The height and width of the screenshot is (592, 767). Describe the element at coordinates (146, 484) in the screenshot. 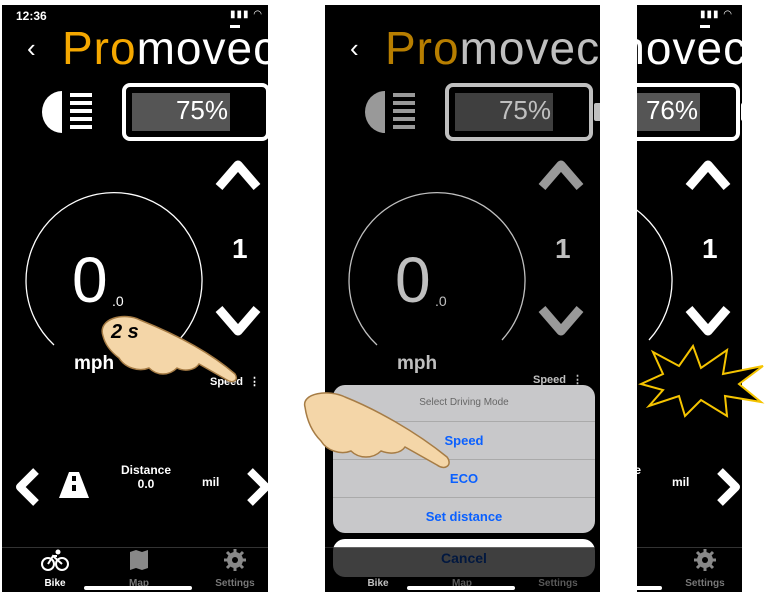

I see `distance-value: 0.0` at that location.